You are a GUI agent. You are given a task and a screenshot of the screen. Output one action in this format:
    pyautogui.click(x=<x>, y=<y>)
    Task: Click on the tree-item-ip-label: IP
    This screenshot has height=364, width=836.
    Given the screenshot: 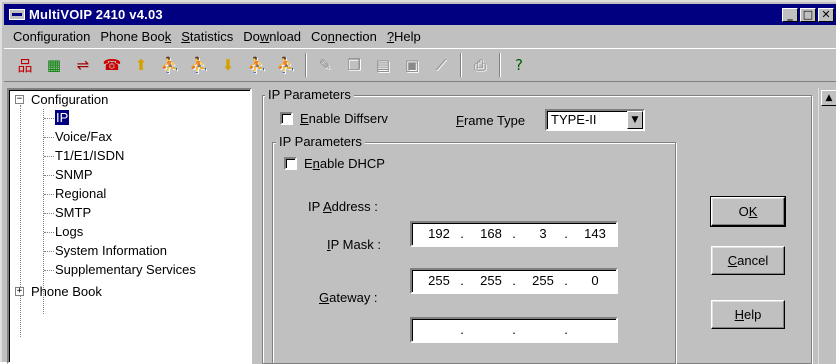 What is the action you would take?
    pyautogui.click(x=62, y=117)
    